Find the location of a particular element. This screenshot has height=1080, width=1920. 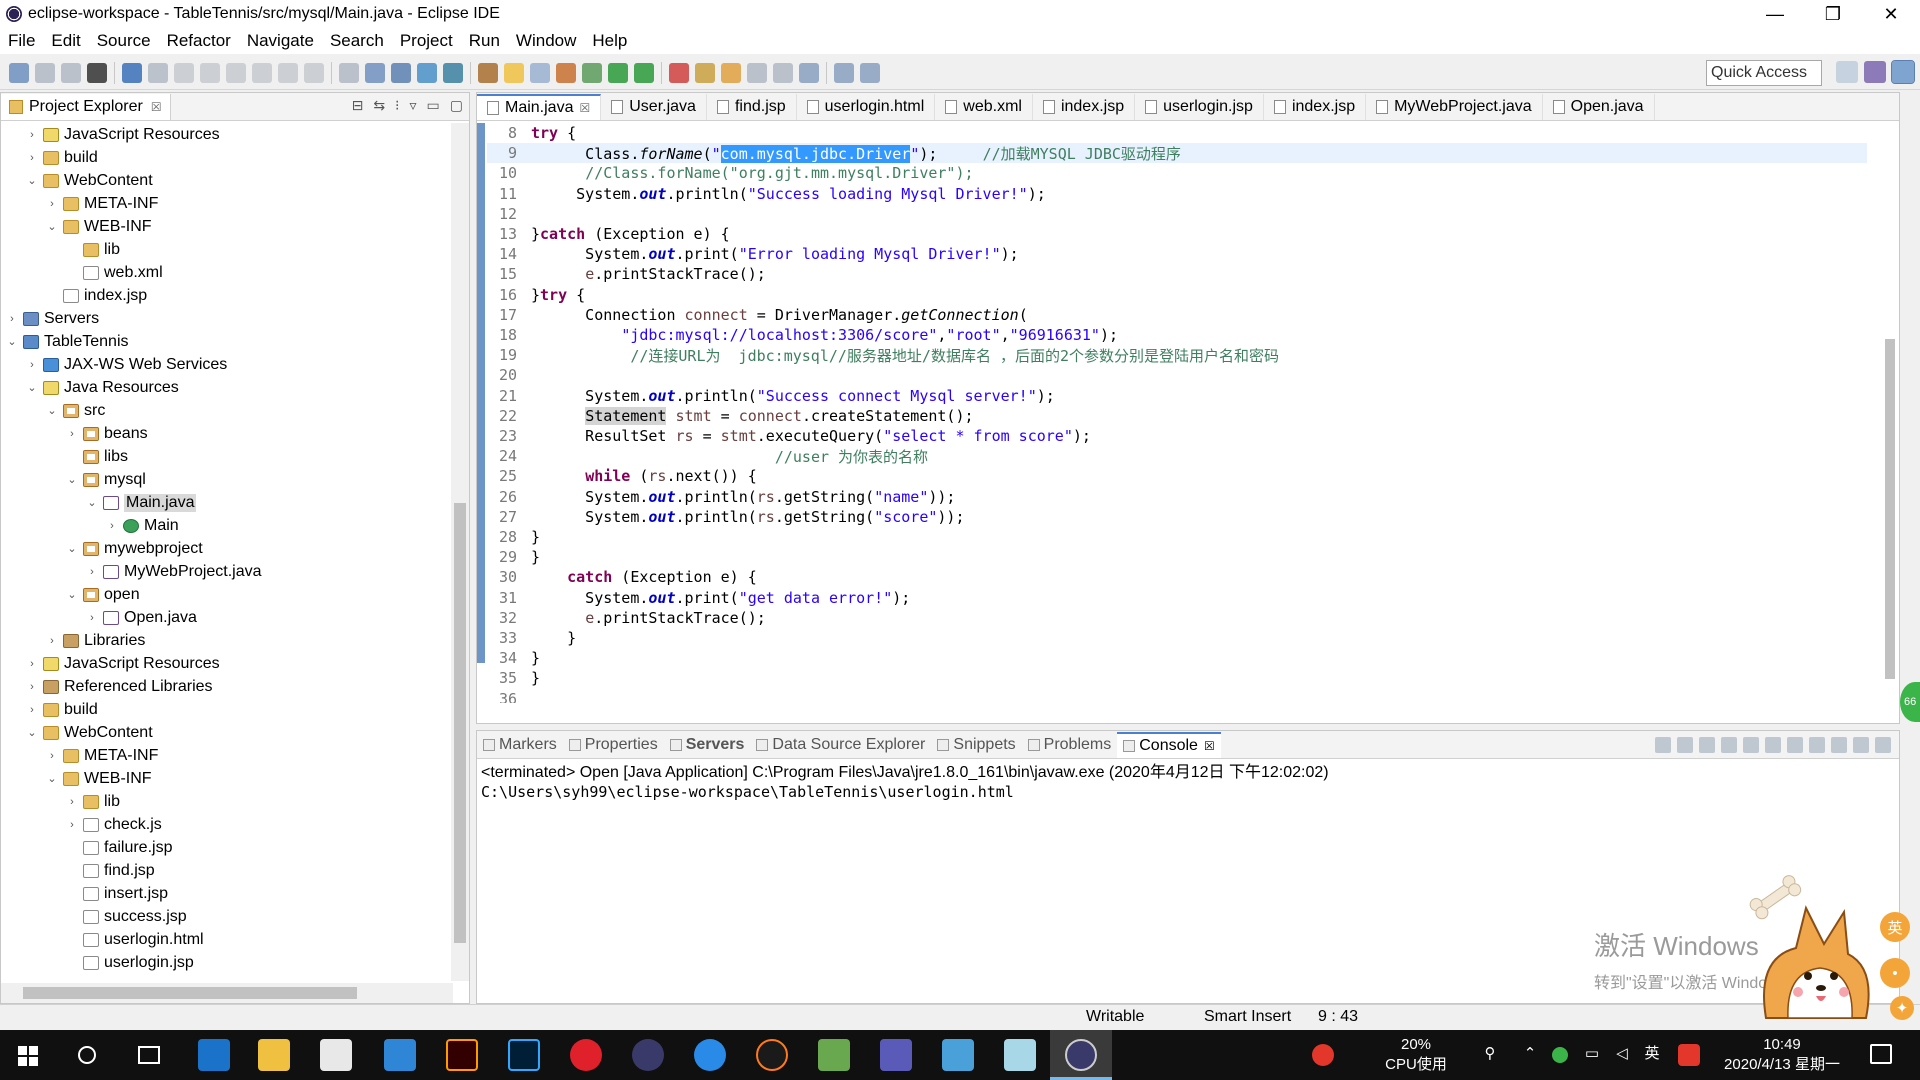

mail-icon is located at coordinates (400, 1055).